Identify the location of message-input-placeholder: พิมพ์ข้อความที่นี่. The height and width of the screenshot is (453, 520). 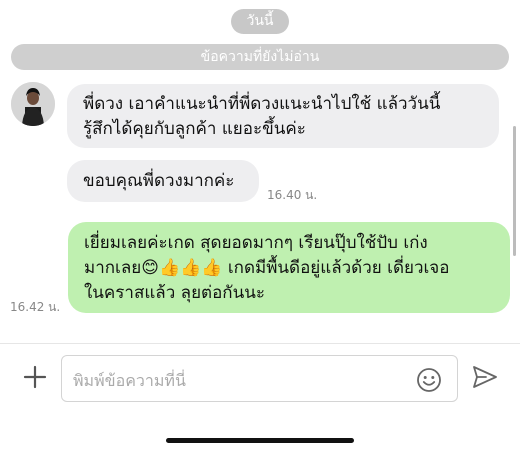
(129, 380).